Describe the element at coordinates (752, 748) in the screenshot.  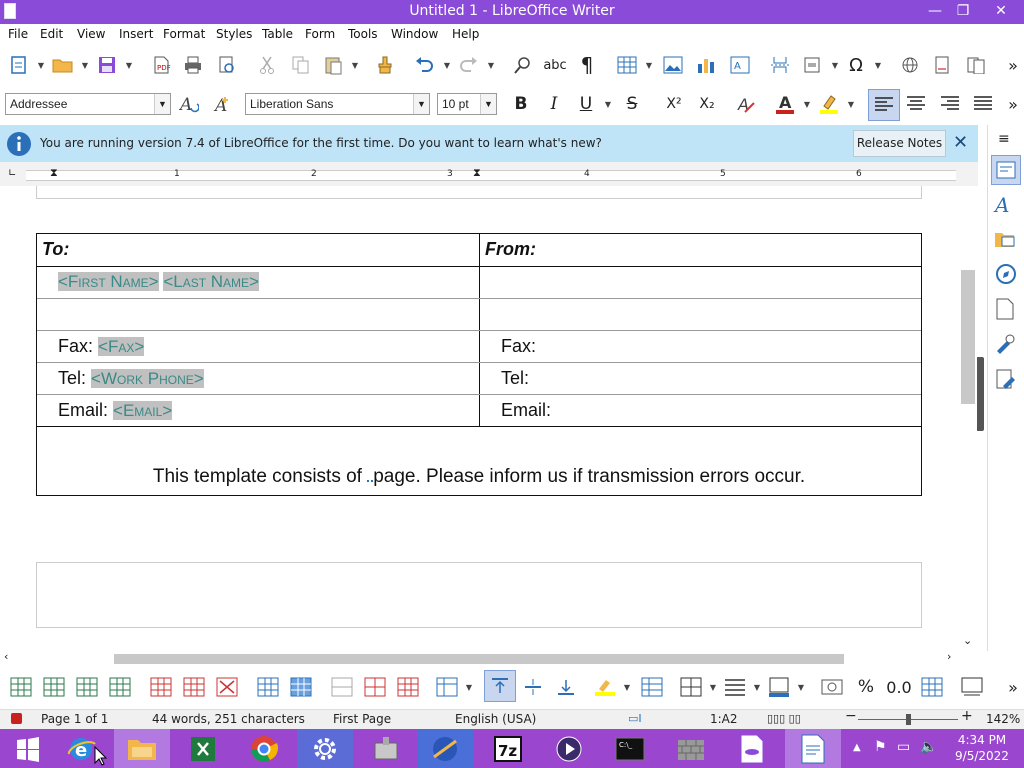
I see `libreoffice-base-icon` at that location.